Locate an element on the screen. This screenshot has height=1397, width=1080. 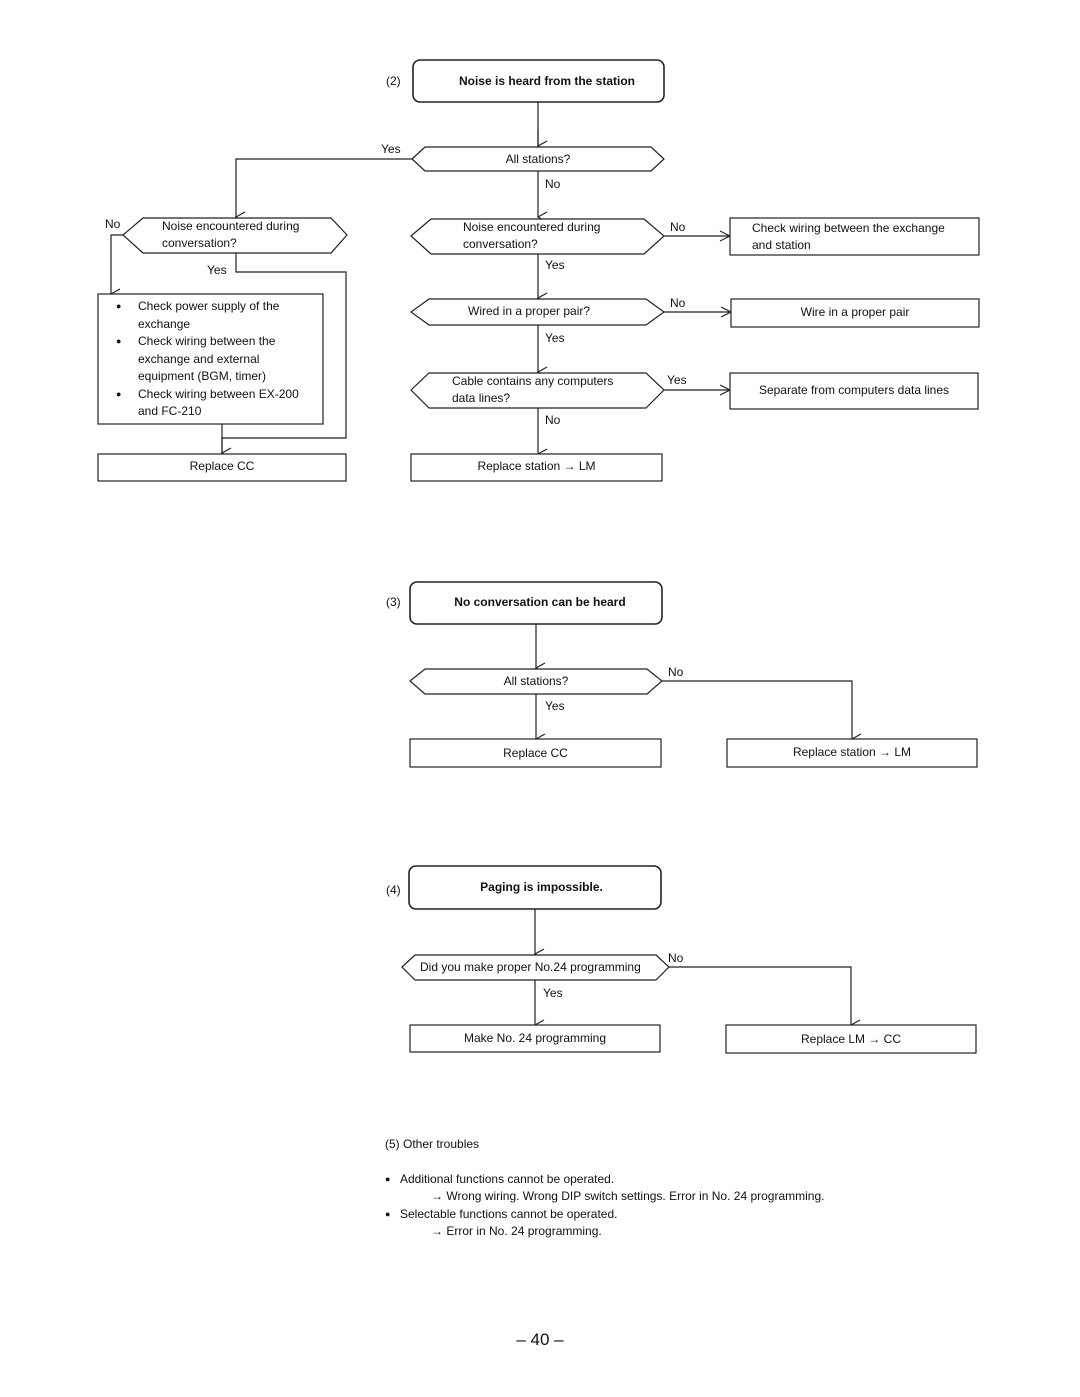
flow2-d3-line2: data lines? is located at coordinates (481, 398).